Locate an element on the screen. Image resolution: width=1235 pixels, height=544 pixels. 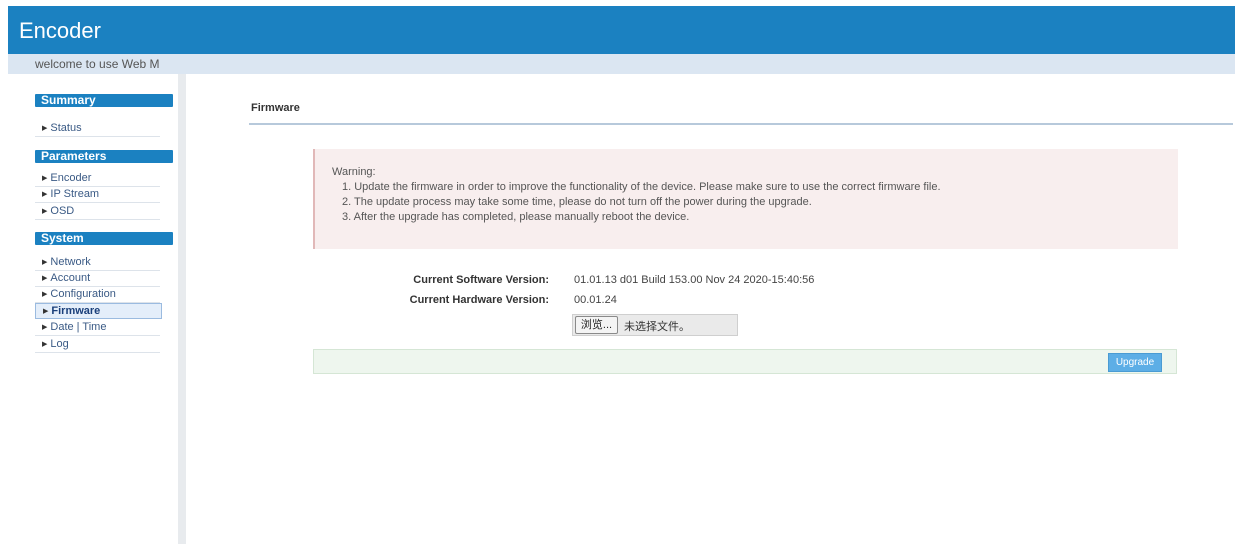
file-status-text: 未选择文件。 is located at coordinates (657, 327).